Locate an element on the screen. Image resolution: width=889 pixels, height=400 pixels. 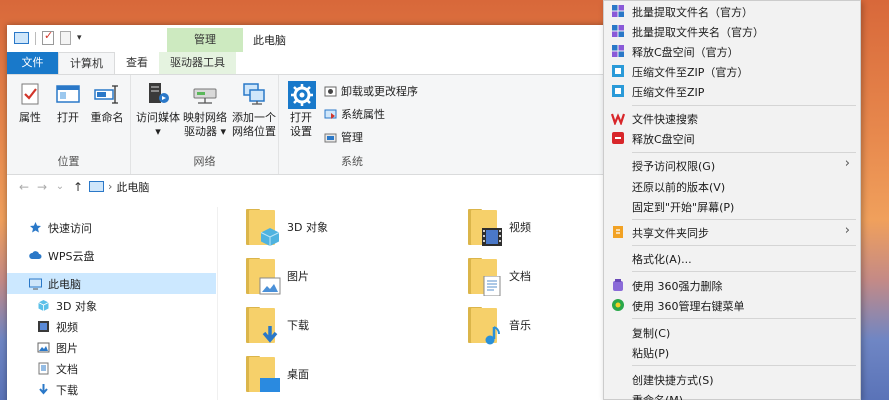
folder-pictures: 图片 is located at coordinates (276, 276).